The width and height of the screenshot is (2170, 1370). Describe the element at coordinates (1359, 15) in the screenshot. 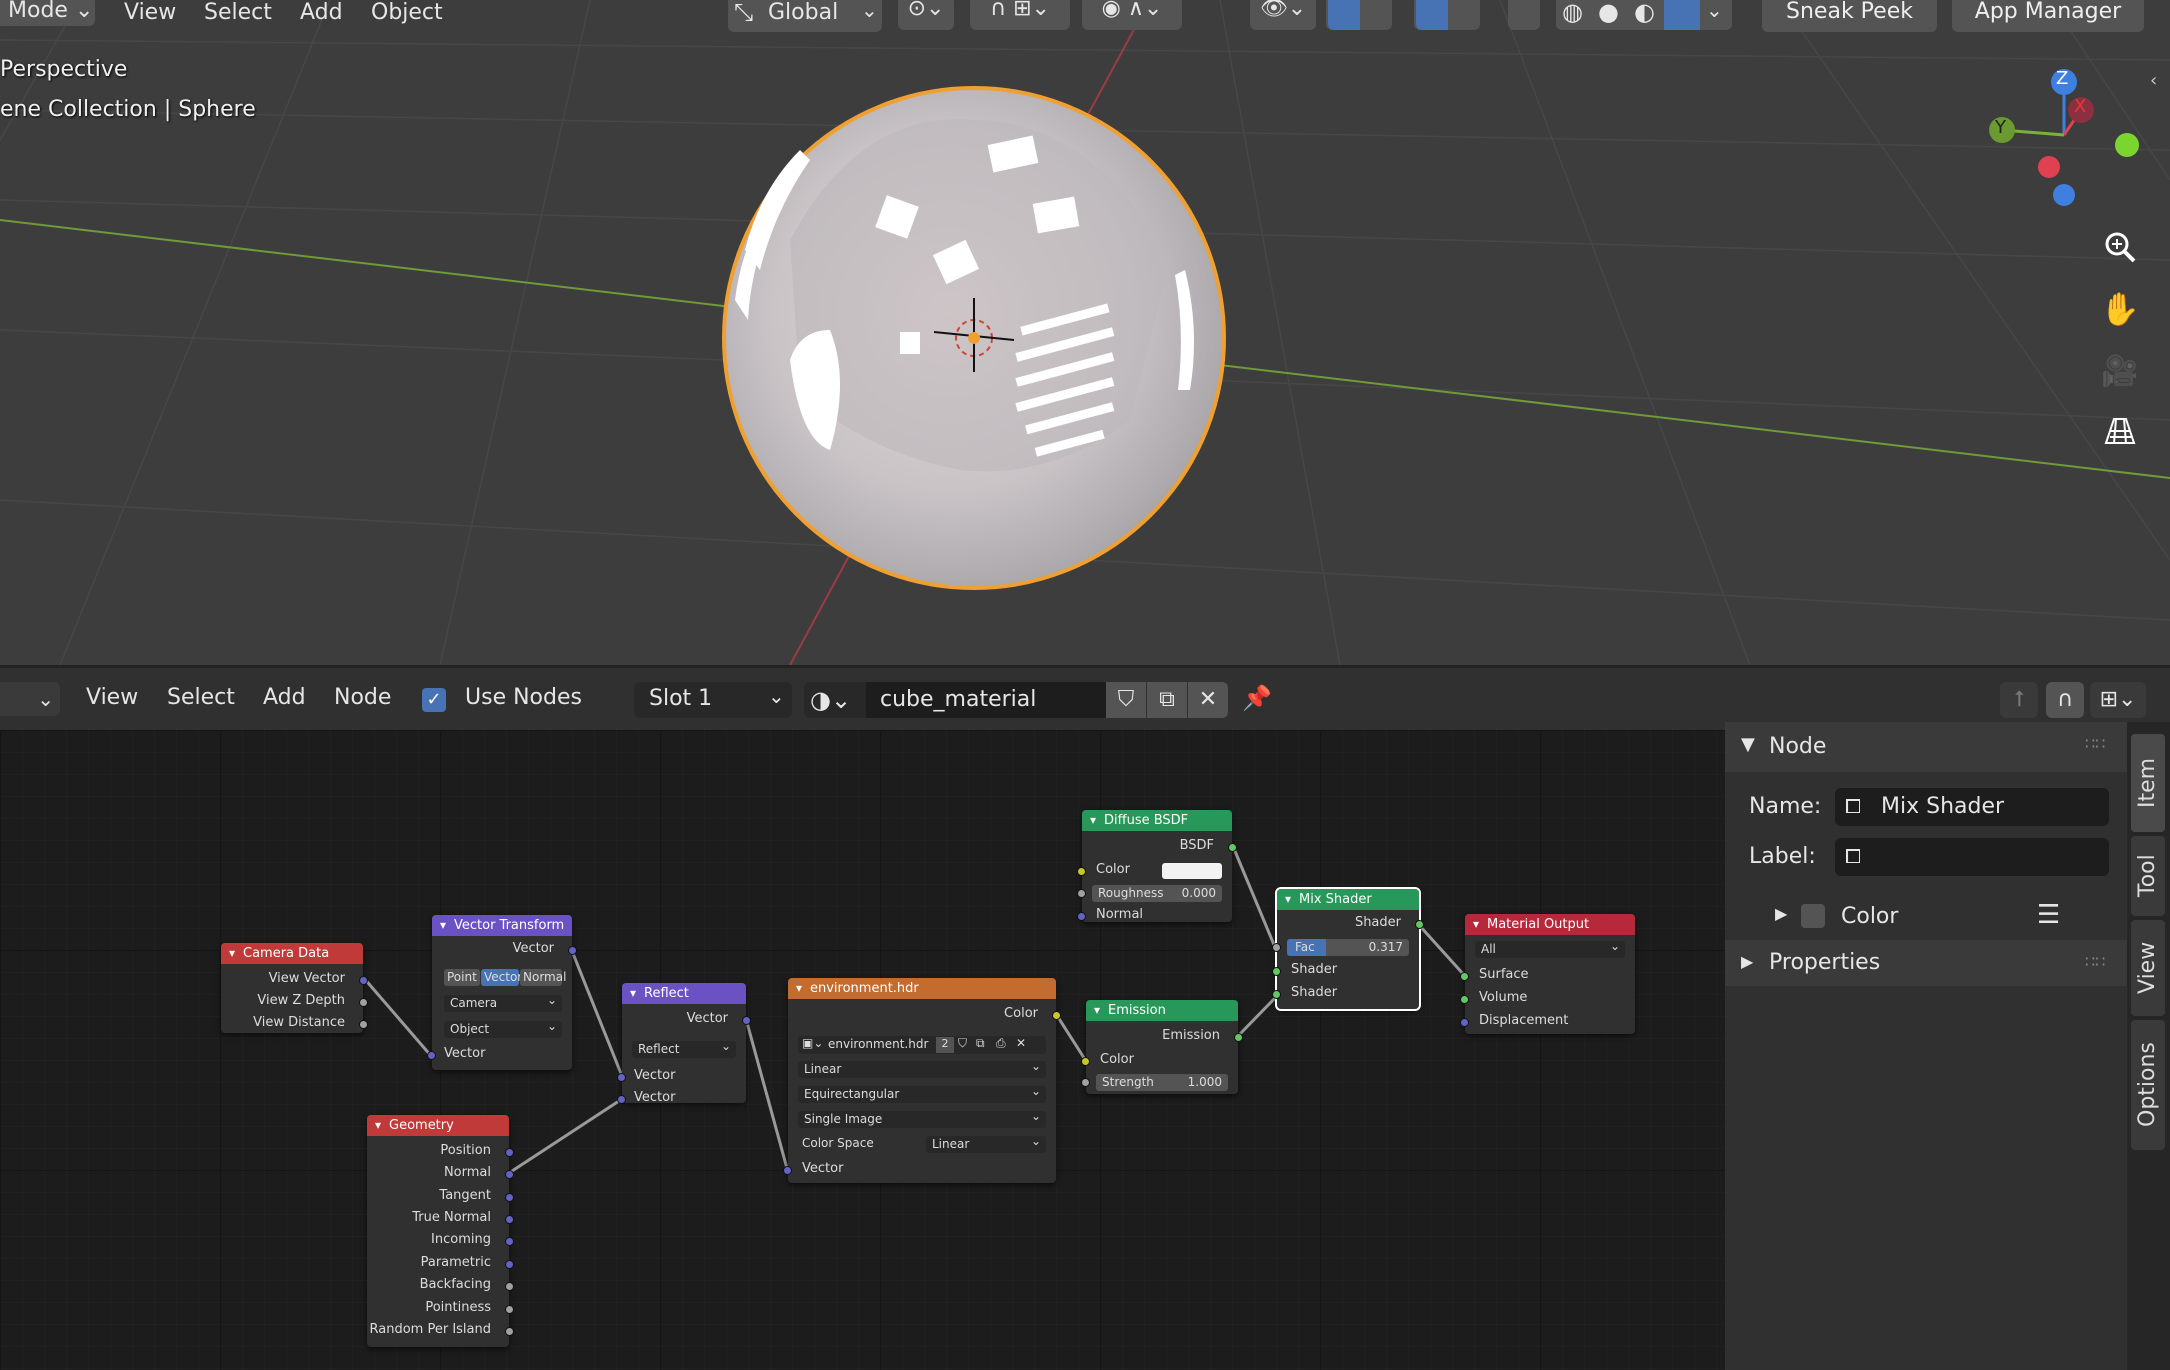

I see `gizmo-toggle-button` at that location.